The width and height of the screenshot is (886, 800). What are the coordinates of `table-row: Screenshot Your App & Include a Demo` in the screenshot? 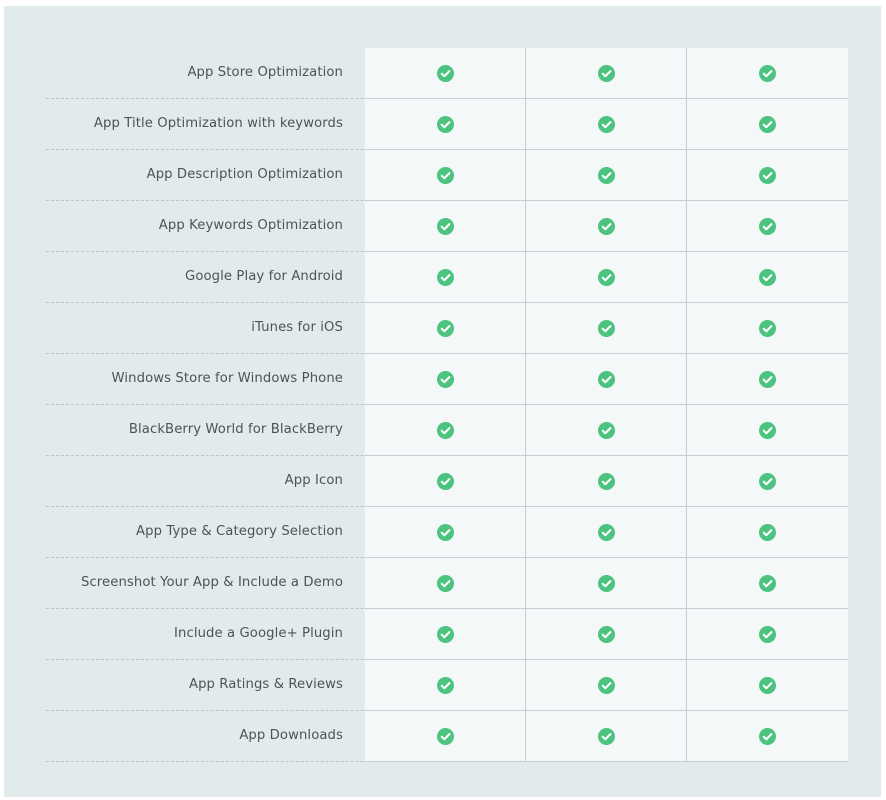 It's located at (447, 583).